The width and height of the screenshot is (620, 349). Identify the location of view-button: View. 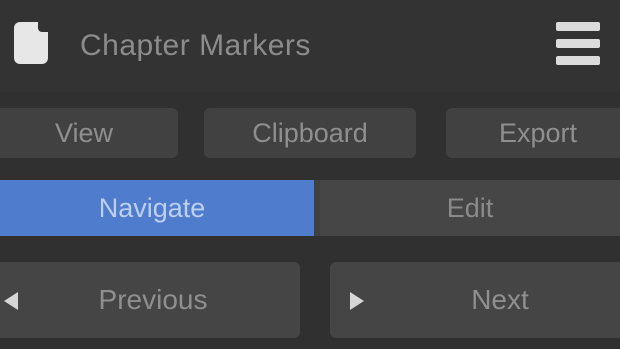
(89, 133).